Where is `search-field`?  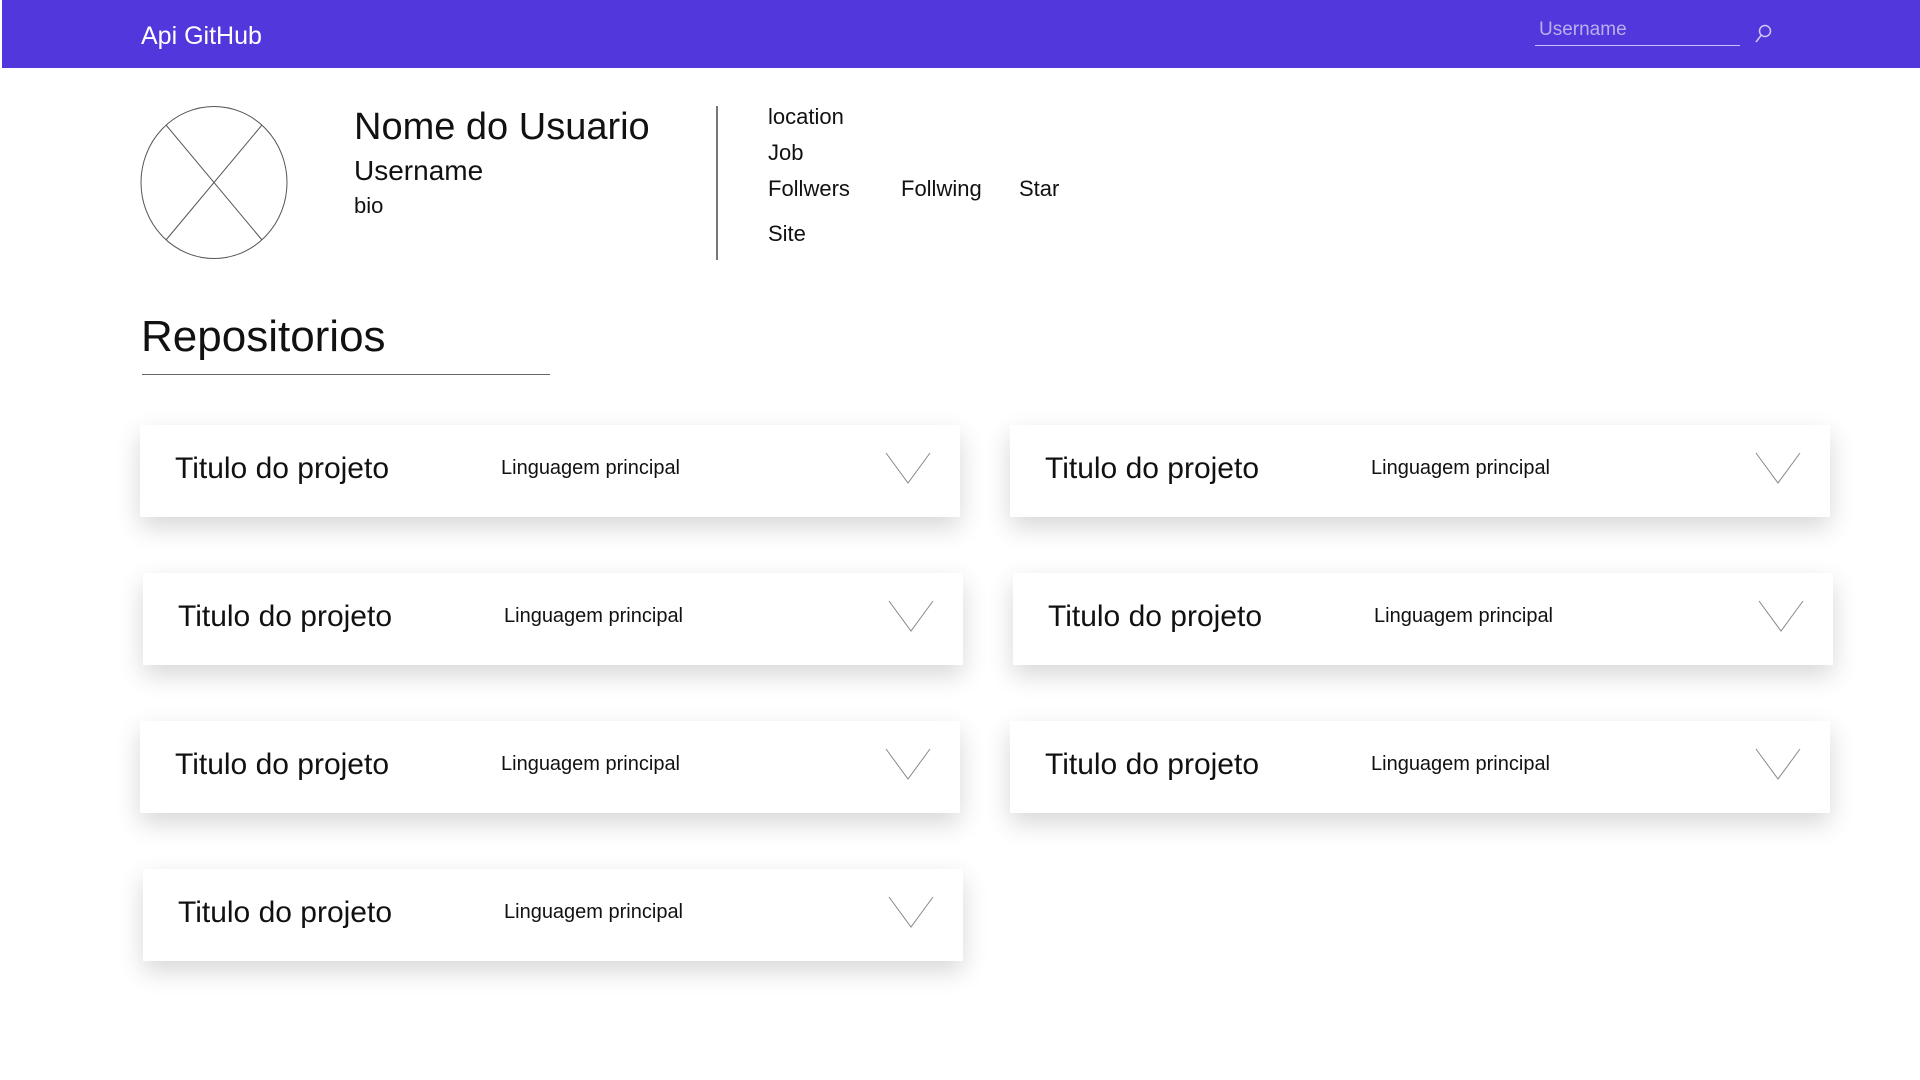
search-field is located at coordinates (1637, 31).